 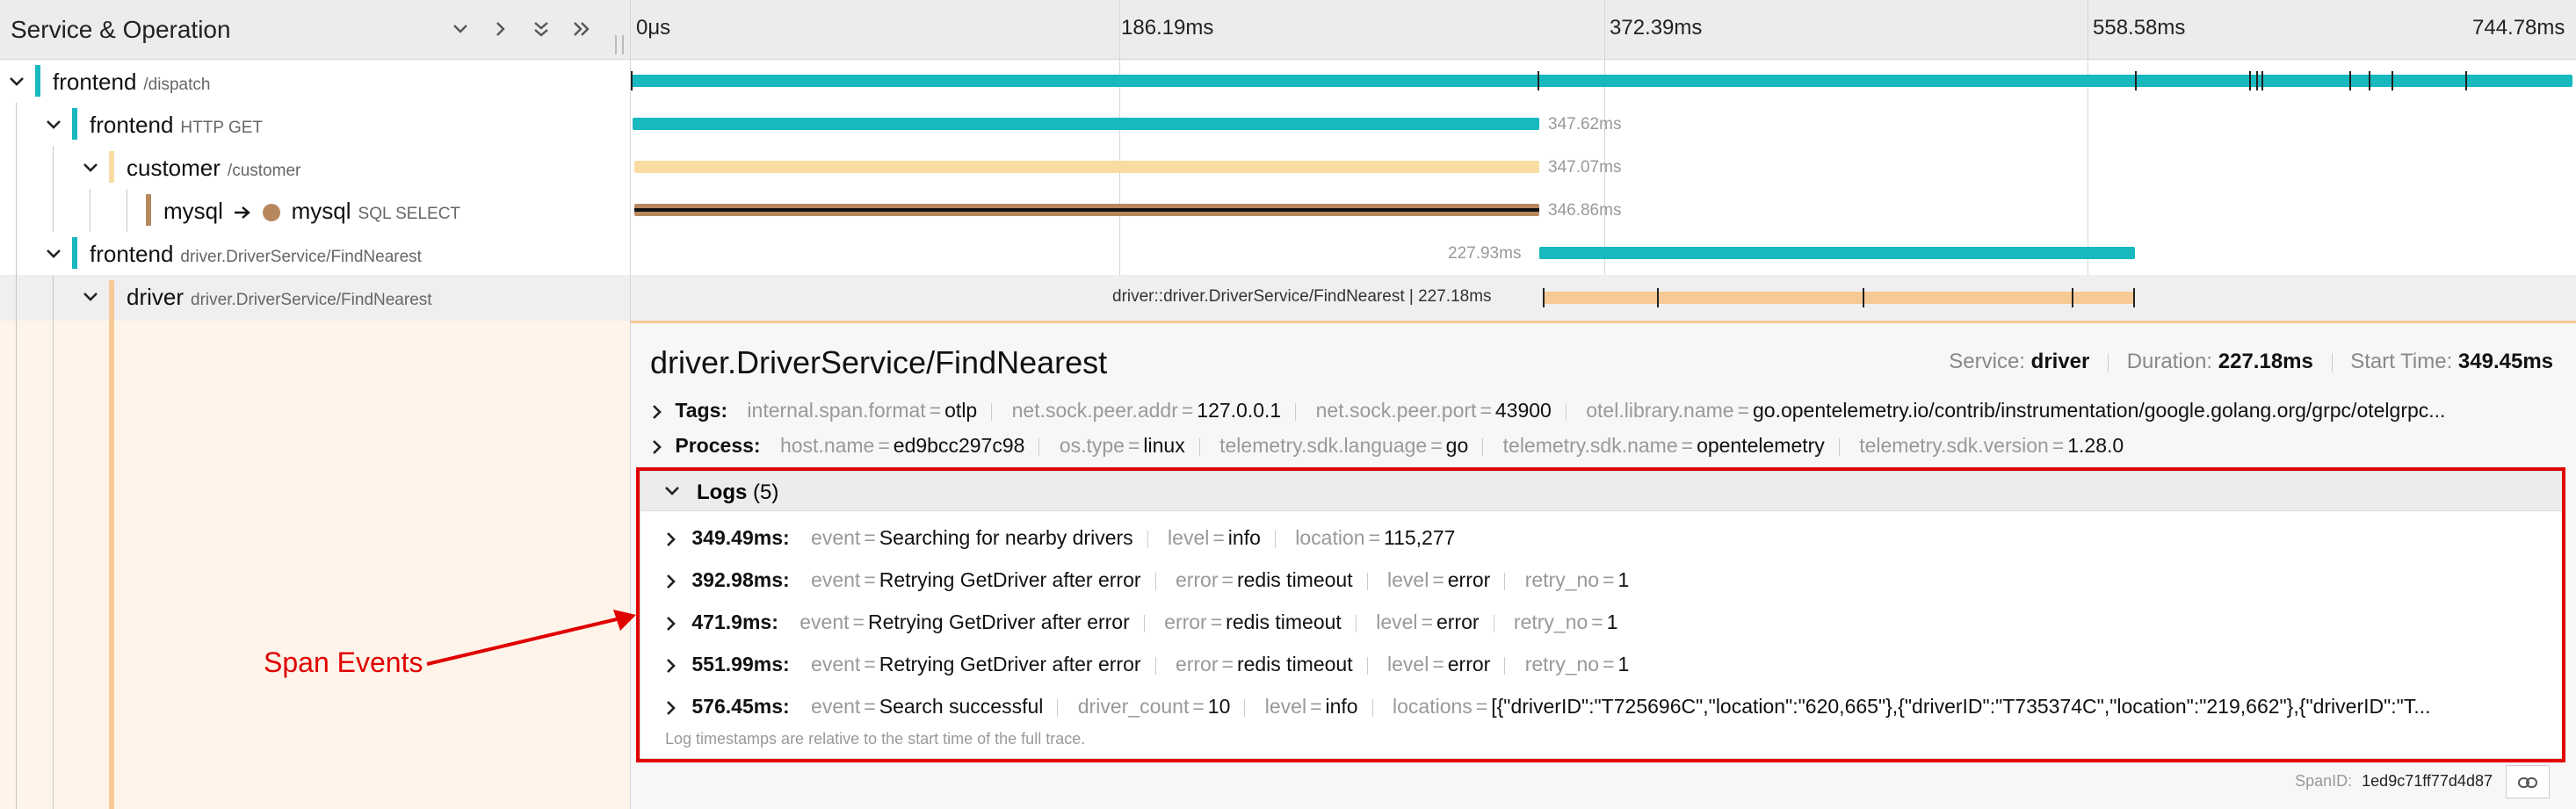 What do you see at coordinates (315, 81) in the screenshot?
I see `span-name-cell: frontend/dispatch` at bounding box center [315, 81].